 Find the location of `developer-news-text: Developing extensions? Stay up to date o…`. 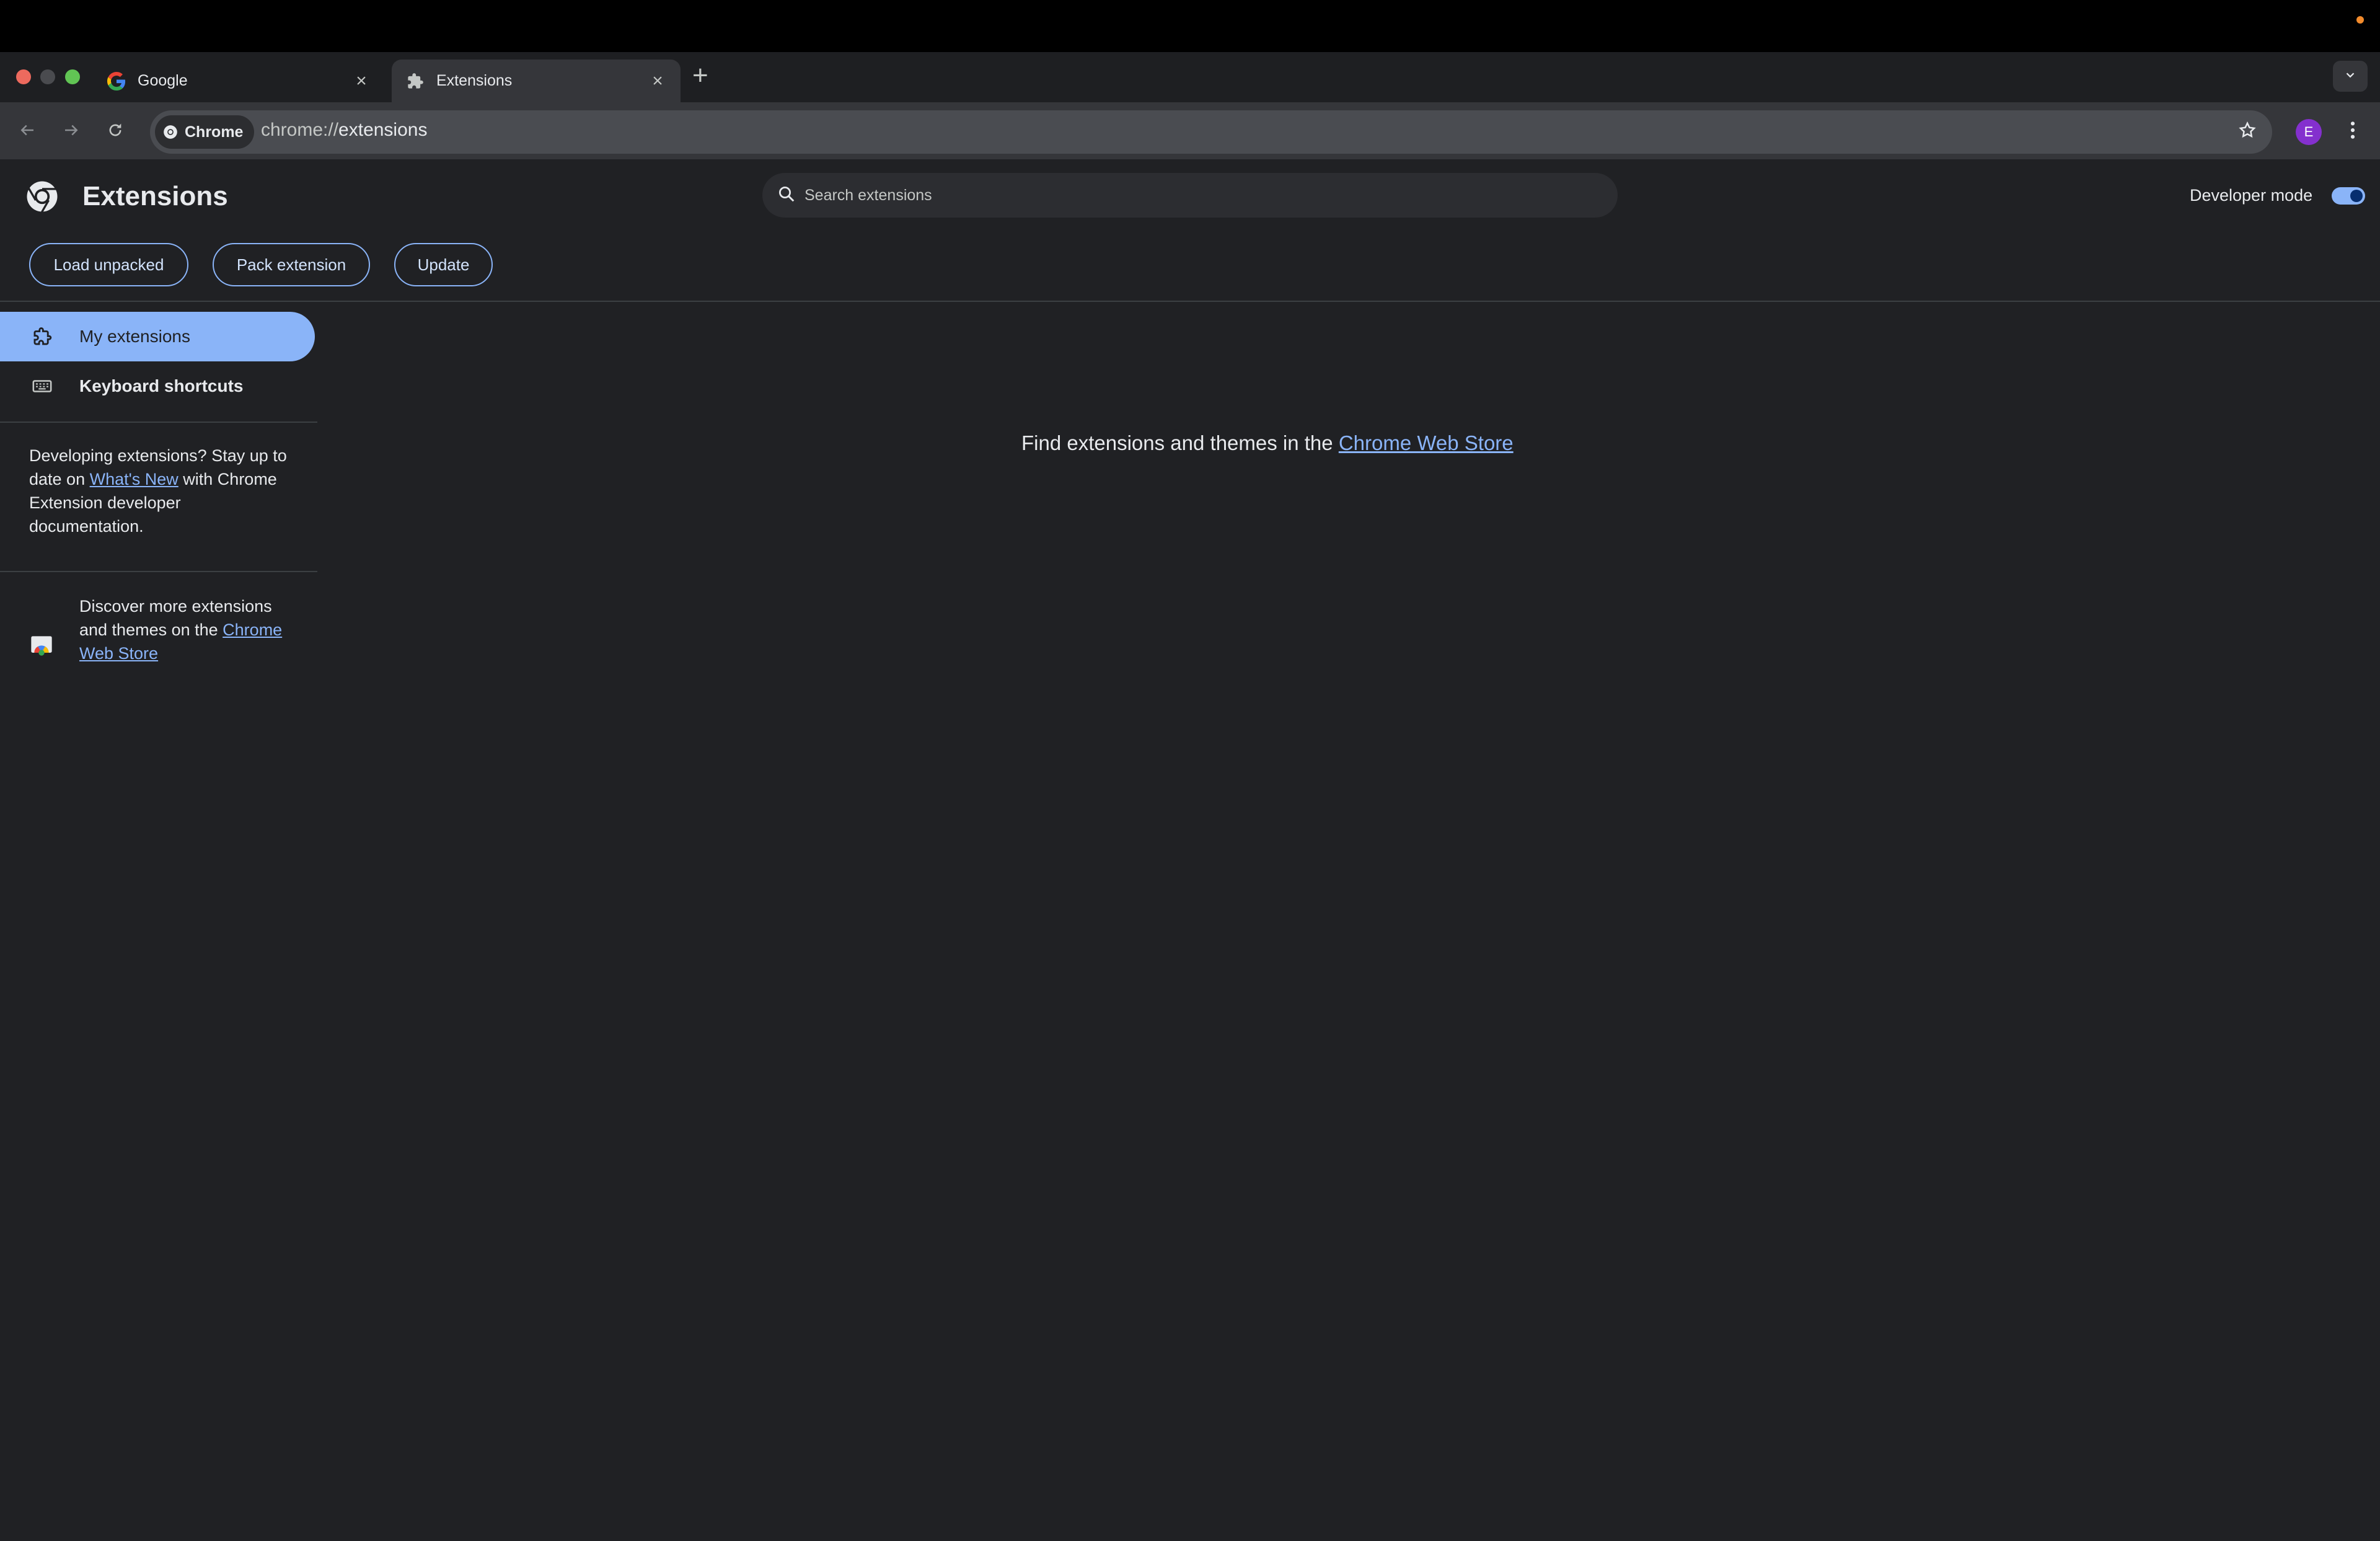

developer-news-text: Developing extensions? Stay up to date o… is located at coordinates (159, 491).